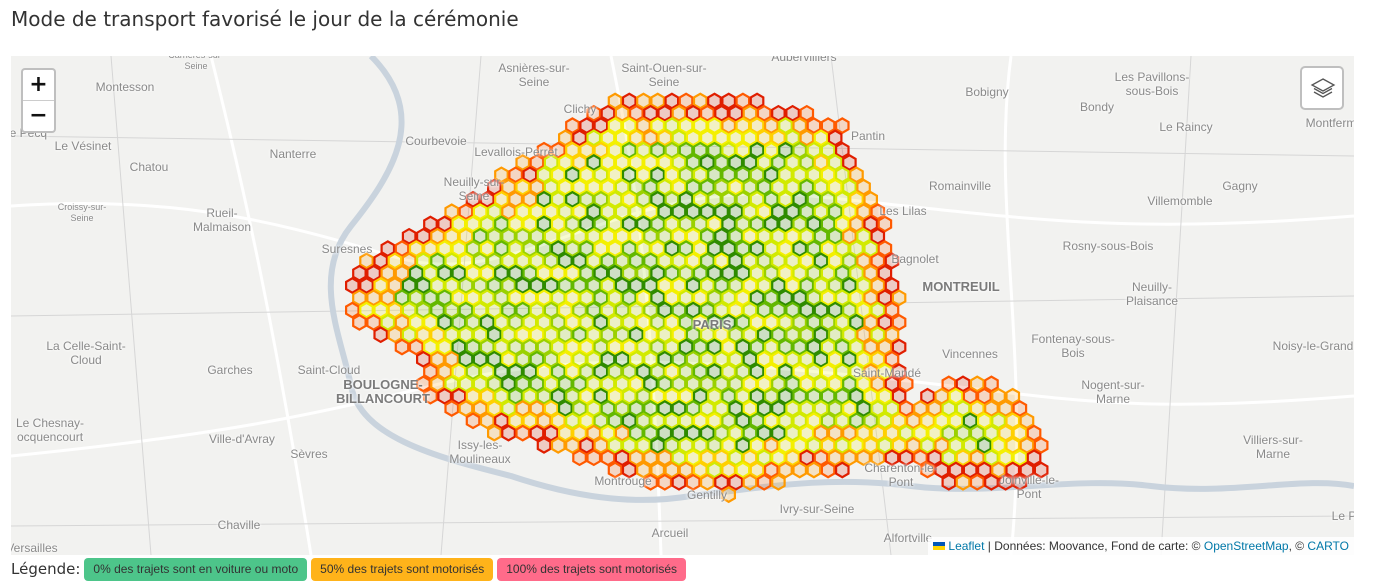 Image resolution: width=1376 pixels, height=588 pixels. Describe the element at coordinates (86, 353) in the screenshot. I see `place-label-la-celle: La Celle-Saint- Cloud` at that location.